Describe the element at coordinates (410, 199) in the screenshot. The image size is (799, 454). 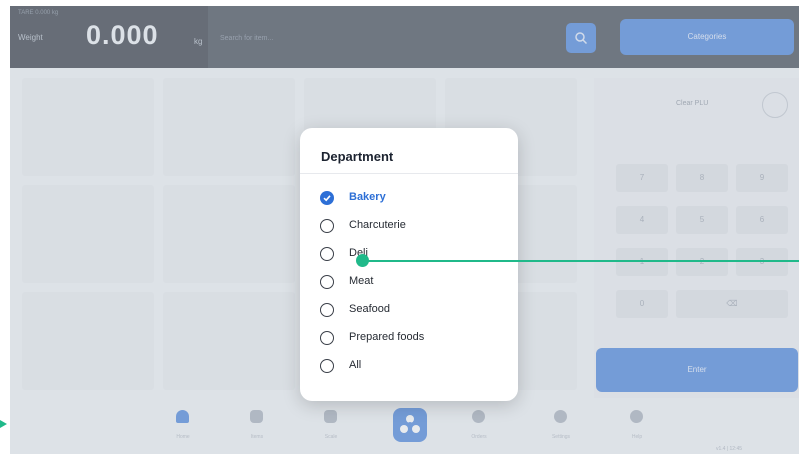
I see `department-option-bakery: Bakery` at that location.